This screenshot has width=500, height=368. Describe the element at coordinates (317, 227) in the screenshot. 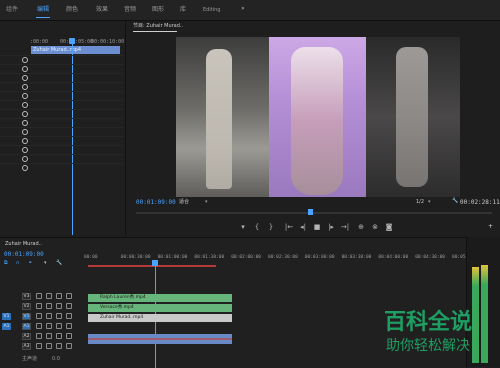

I see `stop-icon: ■` at that location.